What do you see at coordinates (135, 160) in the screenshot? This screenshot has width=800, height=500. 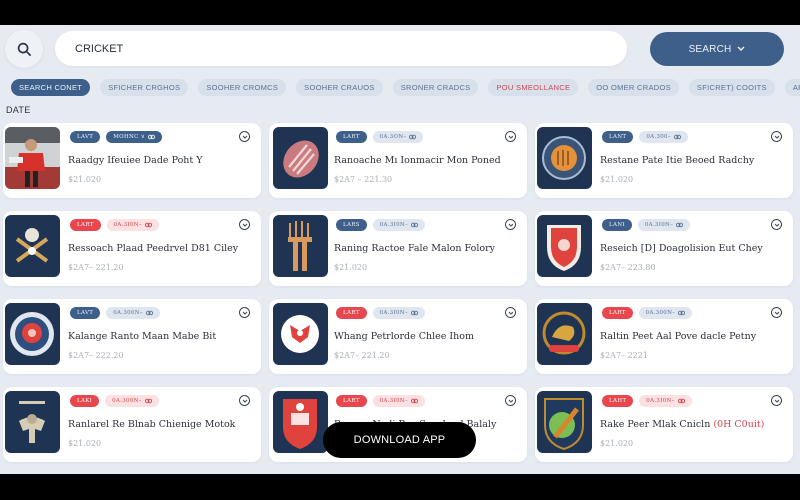 I see `card-title: Raadgy Ifeuiee Dade Poht Y` at bounding box center [135, 160].